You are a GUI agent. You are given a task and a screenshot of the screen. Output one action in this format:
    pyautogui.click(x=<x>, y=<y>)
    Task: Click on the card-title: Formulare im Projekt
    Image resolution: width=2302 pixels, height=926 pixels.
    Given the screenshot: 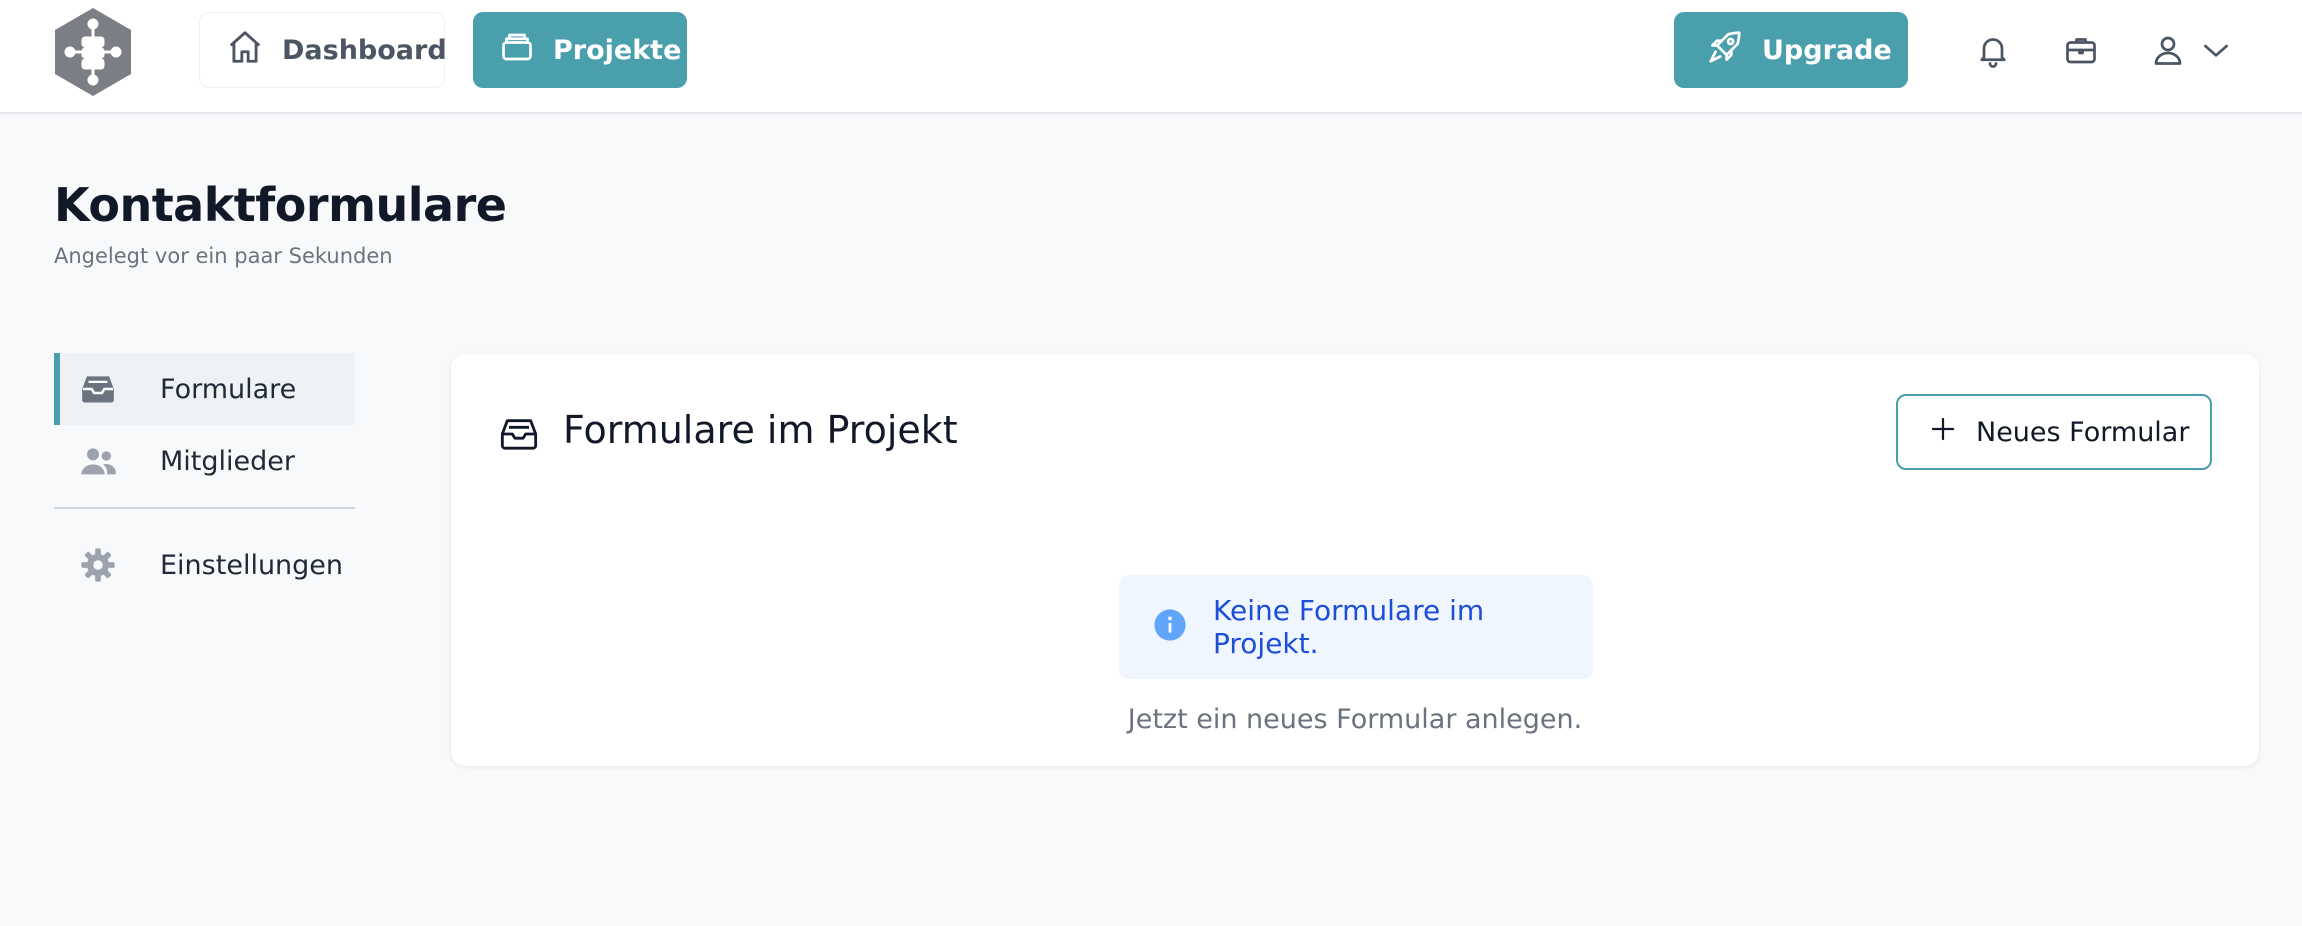 What is the action you would take?
    pyautogui.click(x=760, y=430)
    